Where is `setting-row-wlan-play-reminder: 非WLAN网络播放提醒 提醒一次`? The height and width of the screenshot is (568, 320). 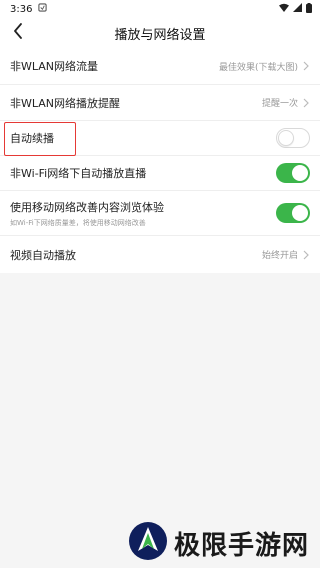
setting-row-wlan-play-reminder: 非WLAN网络播放提醒 提醒一次 is located at coordinates (160, 103).